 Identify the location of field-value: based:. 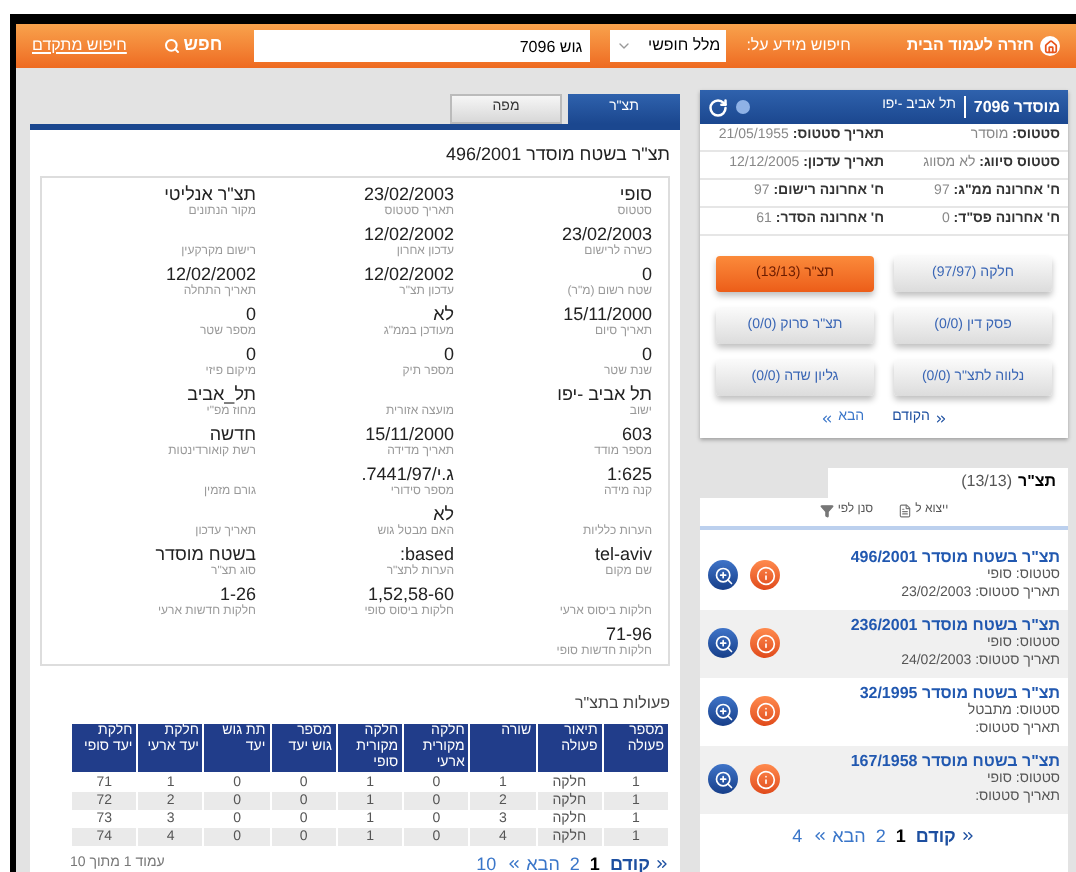
(426, 553).